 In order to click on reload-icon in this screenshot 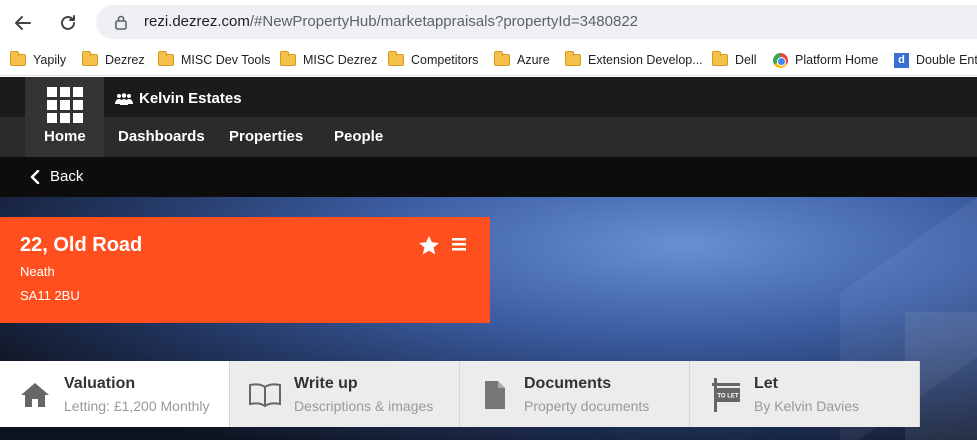, I will do `click(68, 22)`.